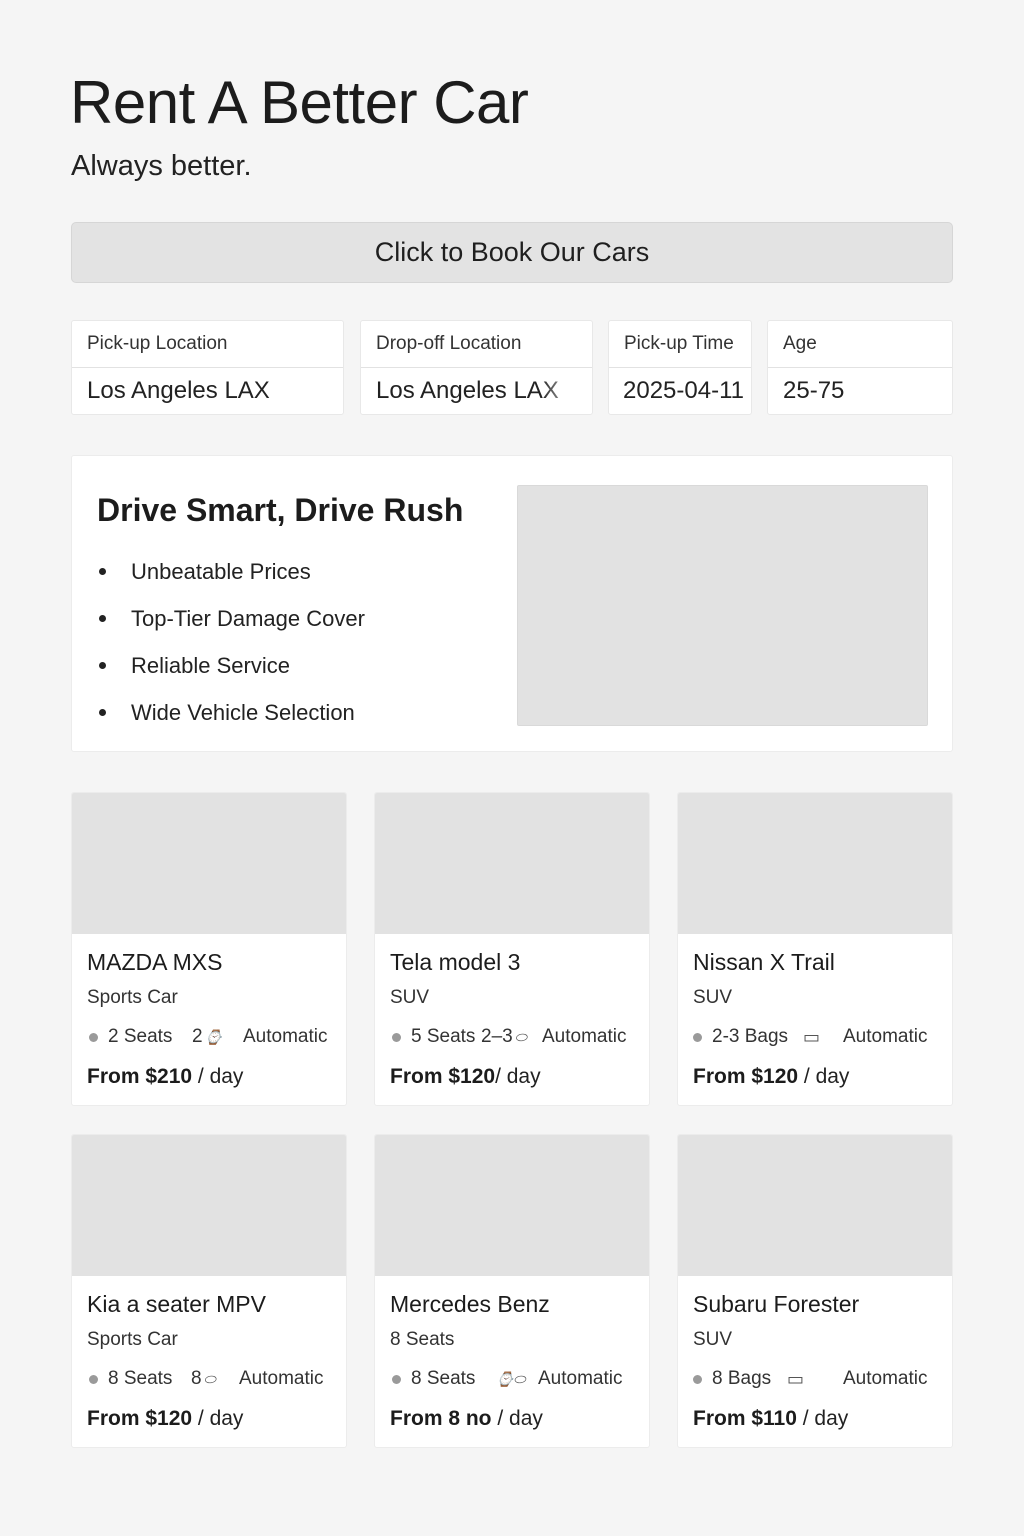  What do you see at coordinates (860, 386) in the screenshot?
I see `age-value: 25-75` at bounding box center [860, 386].